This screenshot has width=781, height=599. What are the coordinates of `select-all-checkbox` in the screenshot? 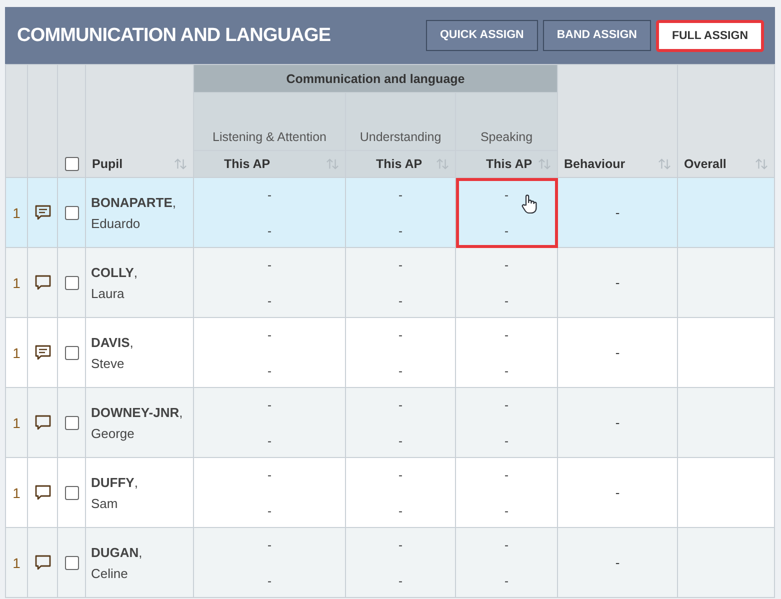 It's located at (71, 164).